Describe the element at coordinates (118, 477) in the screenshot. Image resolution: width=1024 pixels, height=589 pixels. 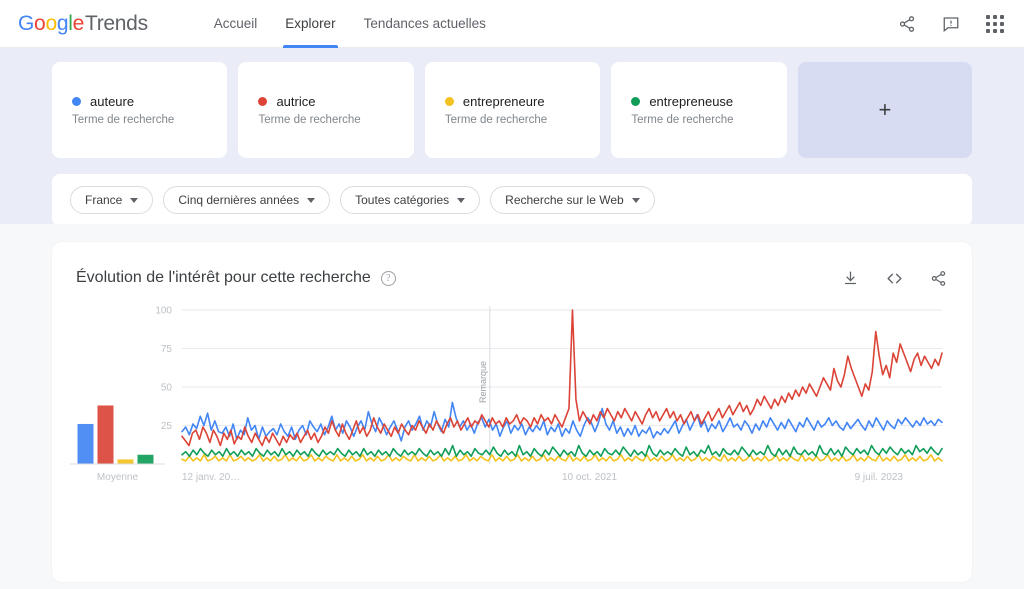
I see `average-axis-label: Moyenne` at that location.